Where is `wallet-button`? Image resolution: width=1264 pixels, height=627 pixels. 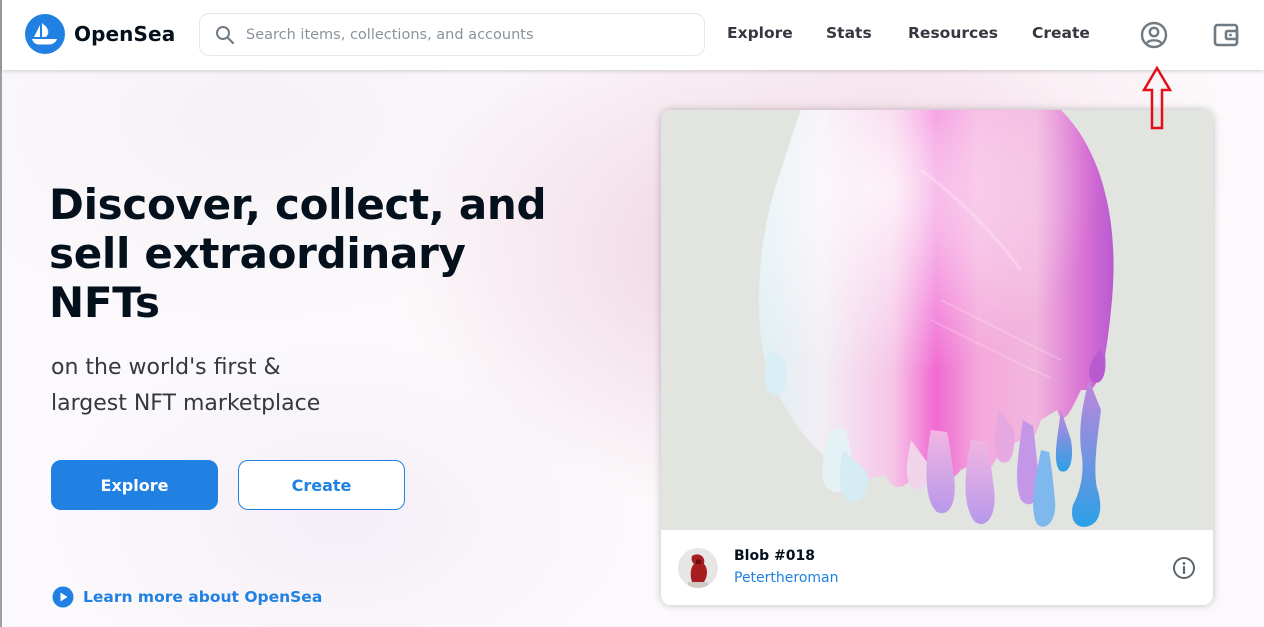 wallet-button is located at coordinates (1226, 35).